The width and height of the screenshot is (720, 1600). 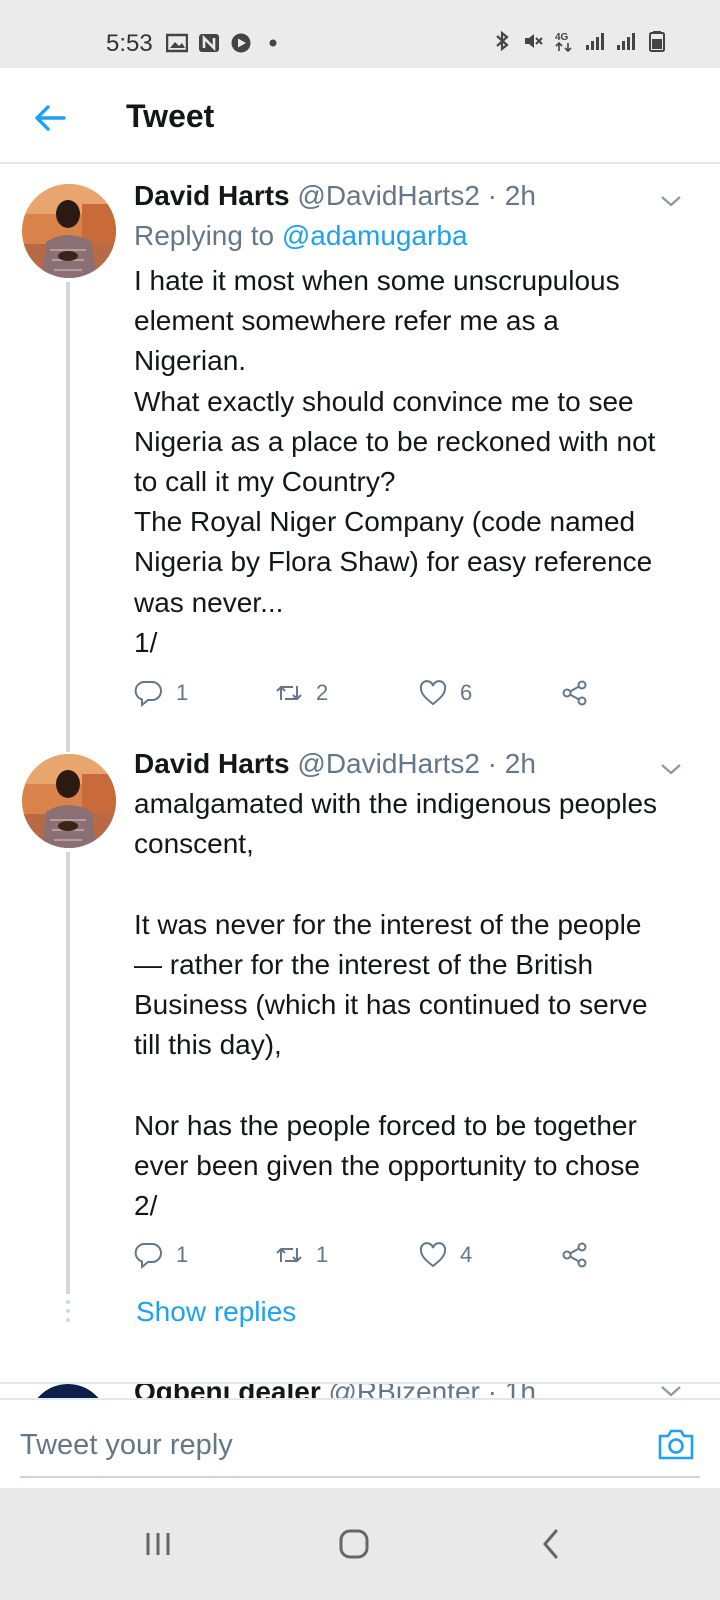 I want to click on retweet-button: 2, so click(x=301, y=693).